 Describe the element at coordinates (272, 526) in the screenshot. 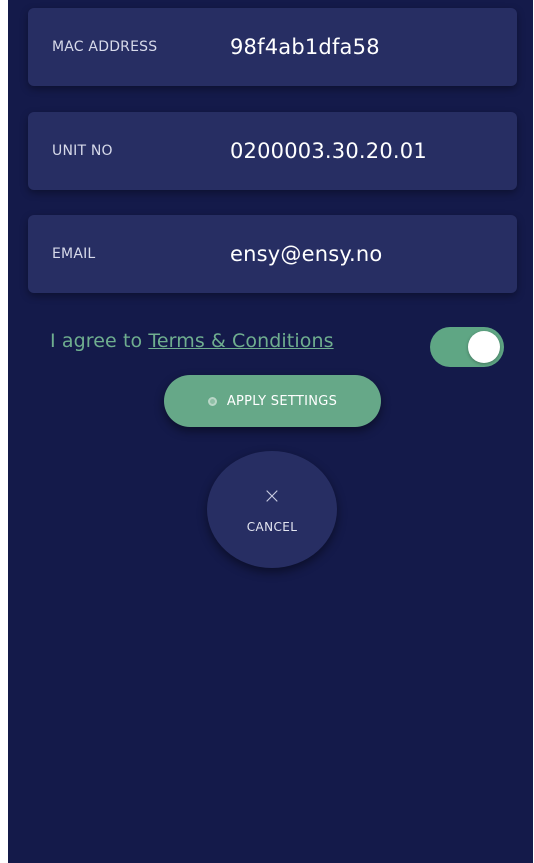

I see `cancel-label: CANCEL` at that location.